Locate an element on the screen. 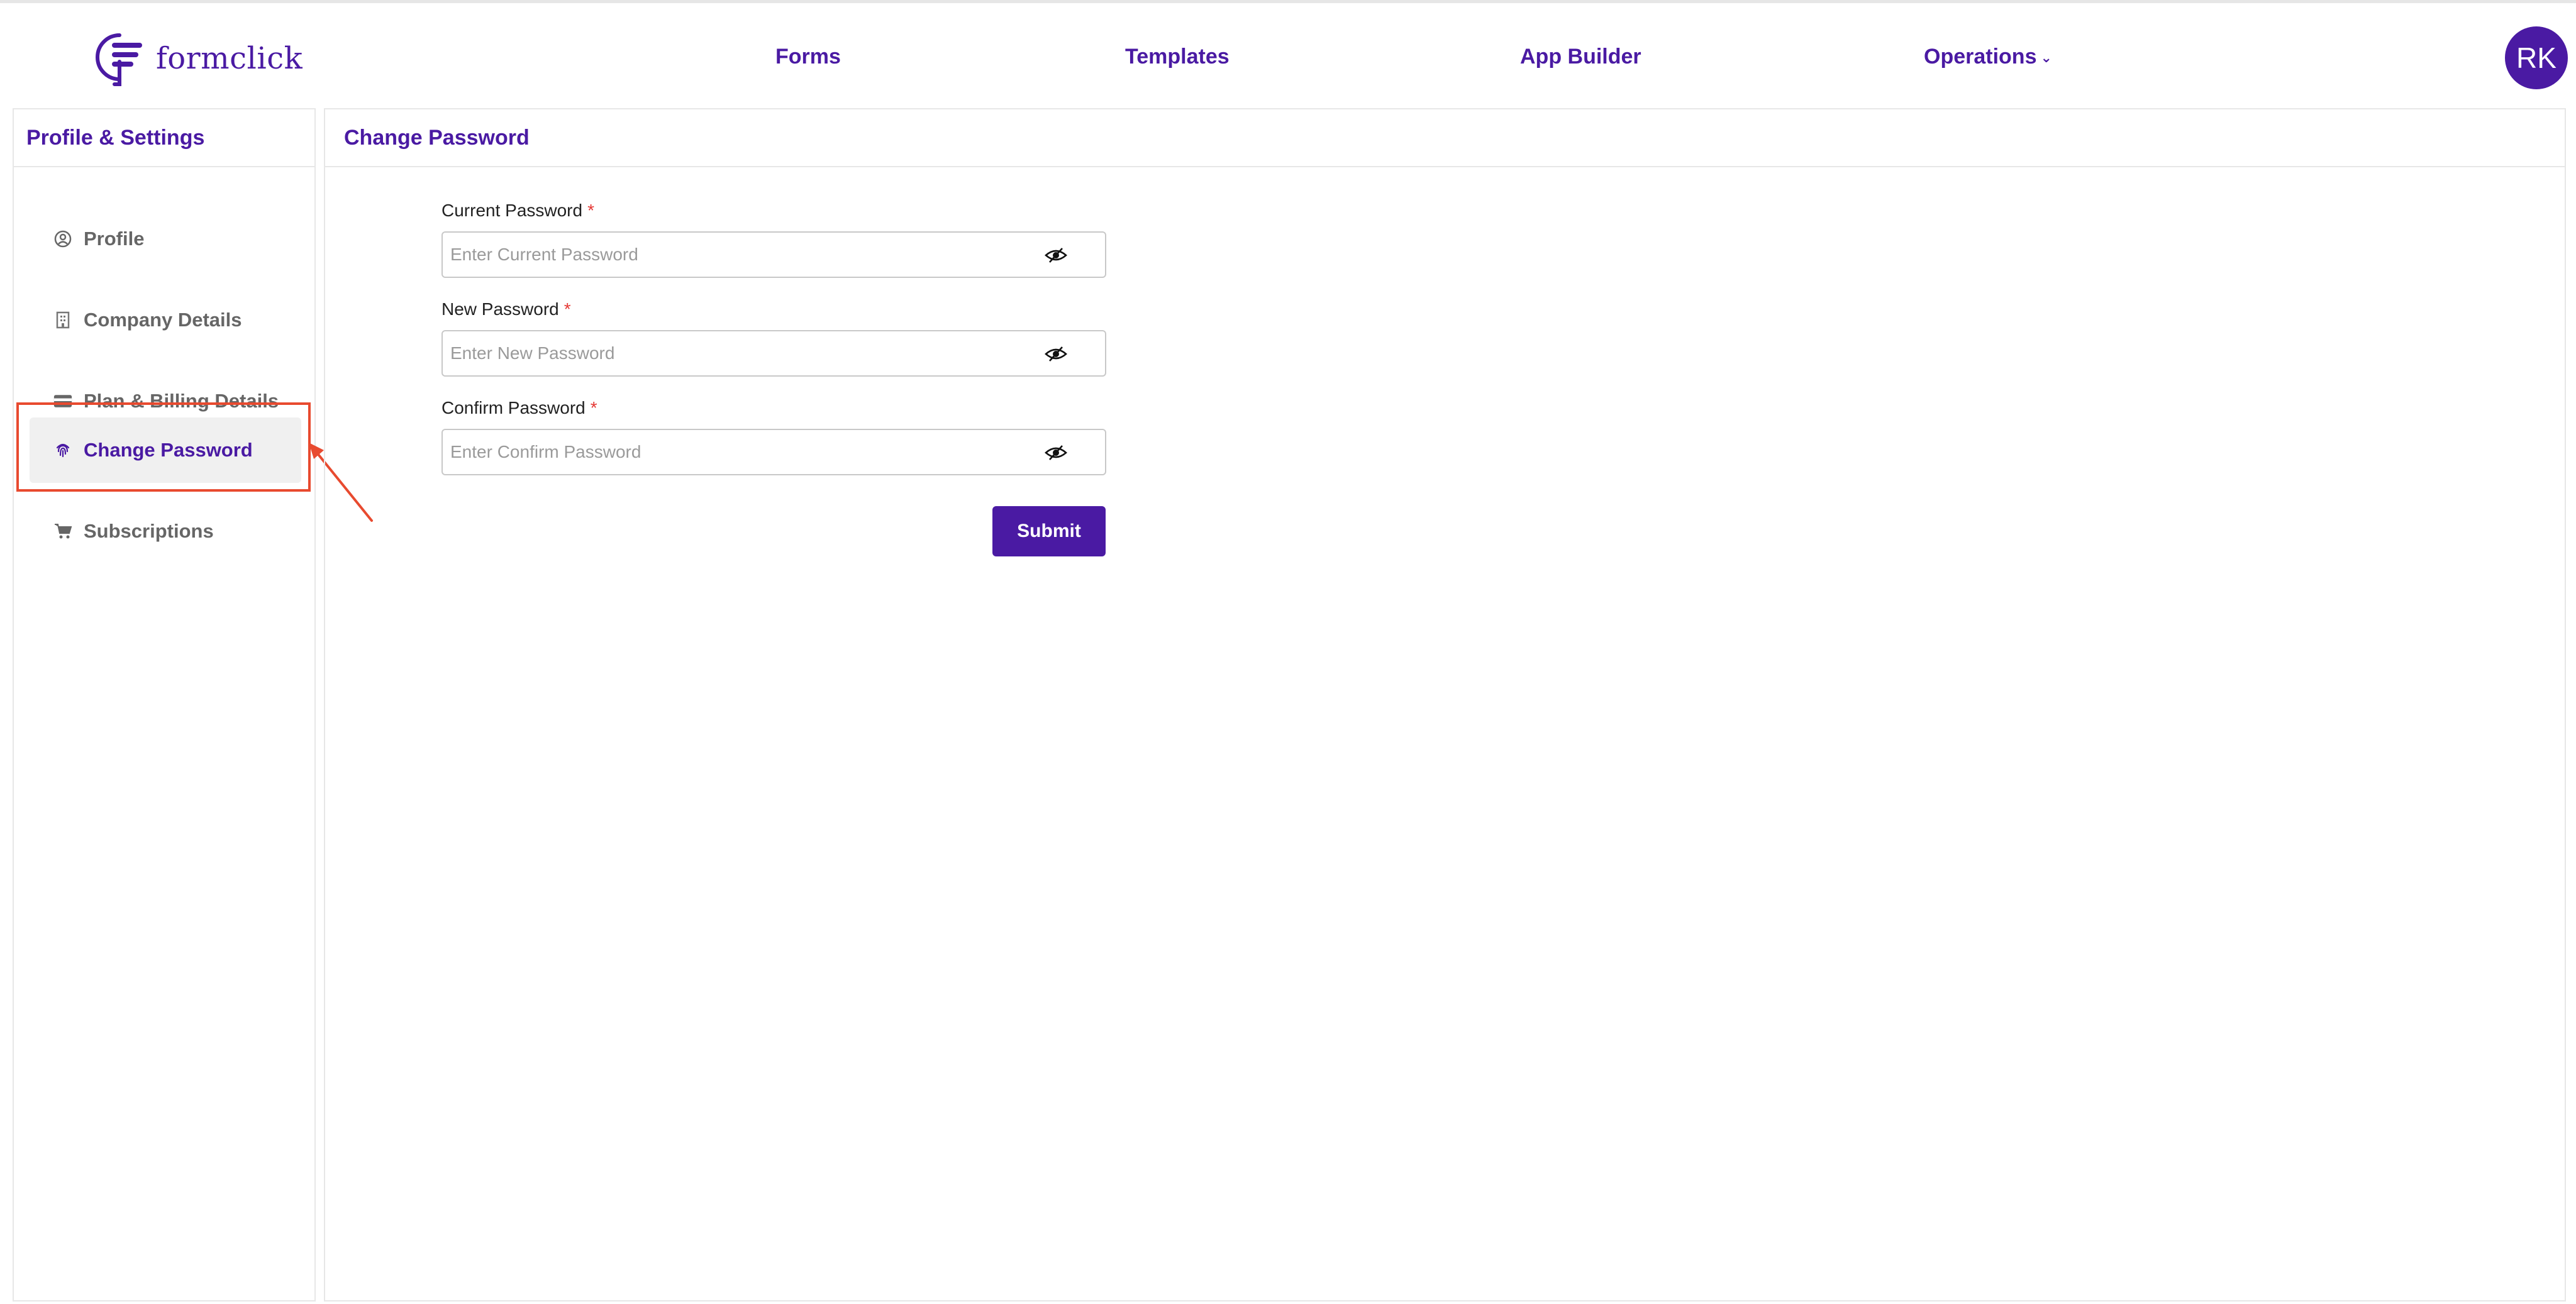 This screenshot has height=1304, width=2576. nav-operations: Operations ⌄ is located at coordinates (1988, 57).